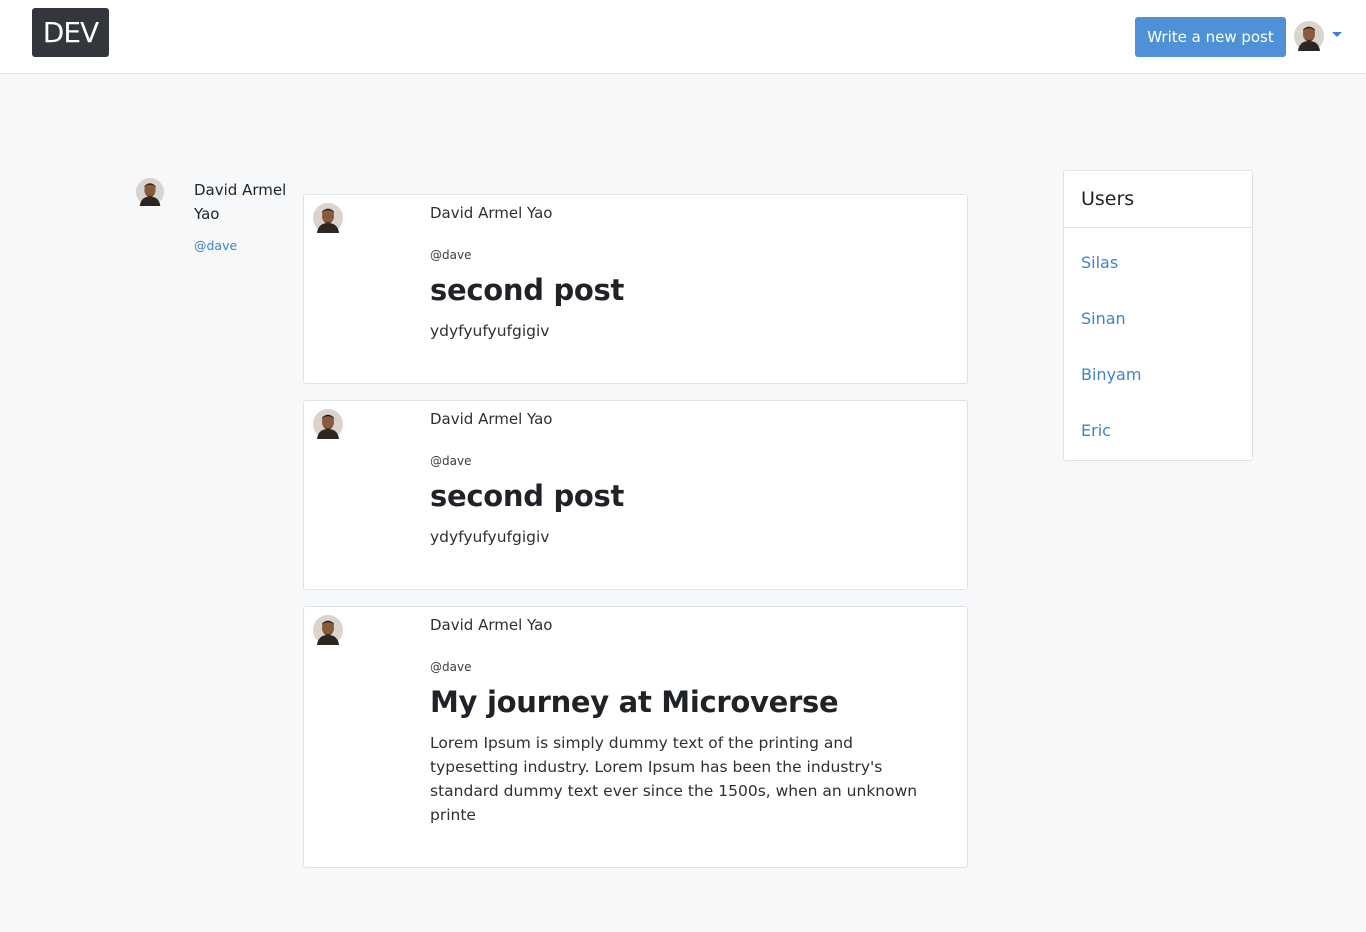 This screenshot has height=932, width=1366. What do you see at coordinates (1111, 374) in the screenshot?
I see `user-link-binyam: Binyam` at bounding box center [1111, 374].